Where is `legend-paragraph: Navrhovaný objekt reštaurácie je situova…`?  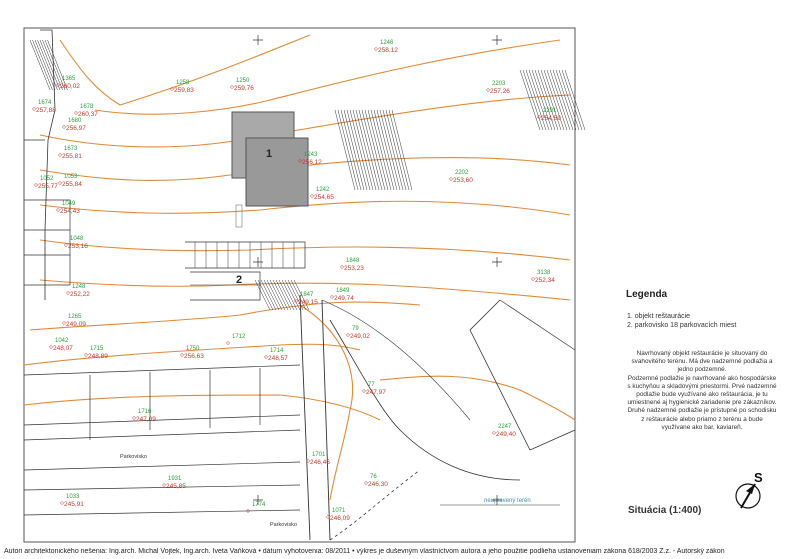 legend-paragraph: Navrhovaný objekt reštaurácie je situova… is located at coordinates (702, 362).